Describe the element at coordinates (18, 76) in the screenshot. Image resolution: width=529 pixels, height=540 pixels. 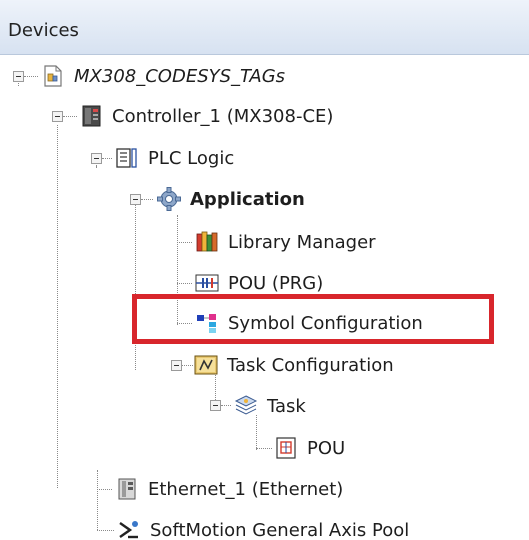
I see `collapse-toggle-project` at that location.